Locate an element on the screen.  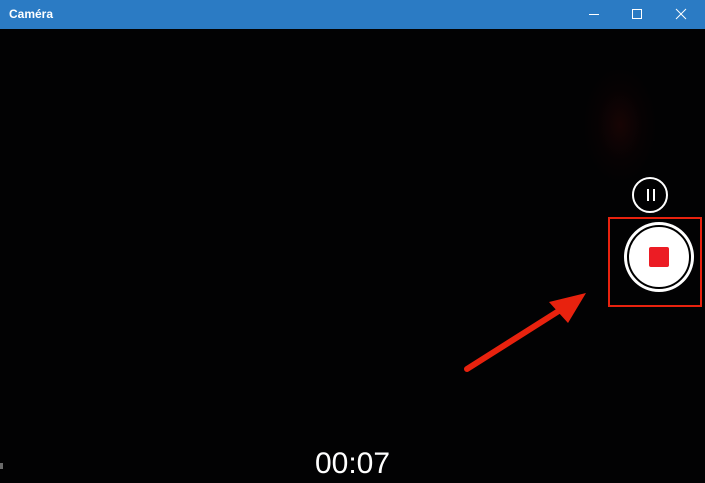
minimize-button is located at coordinates (594, 14).